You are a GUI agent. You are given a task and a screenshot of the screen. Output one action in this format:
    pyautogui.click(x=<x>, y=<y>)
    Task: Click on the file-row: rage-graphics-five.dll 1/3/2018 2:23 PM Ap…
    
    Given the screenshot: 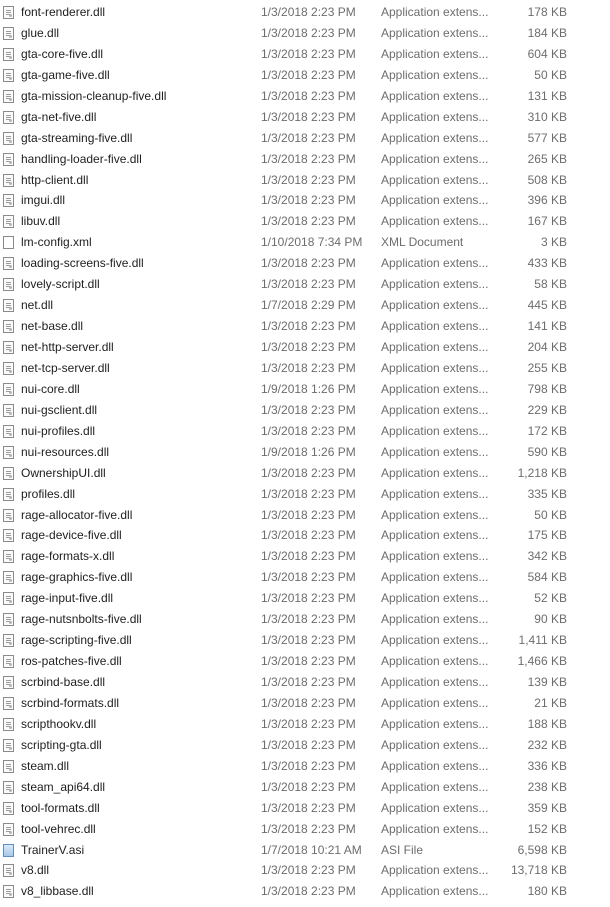 What is the action you would take?
    pyautogui.click(x=305, y=577)
    